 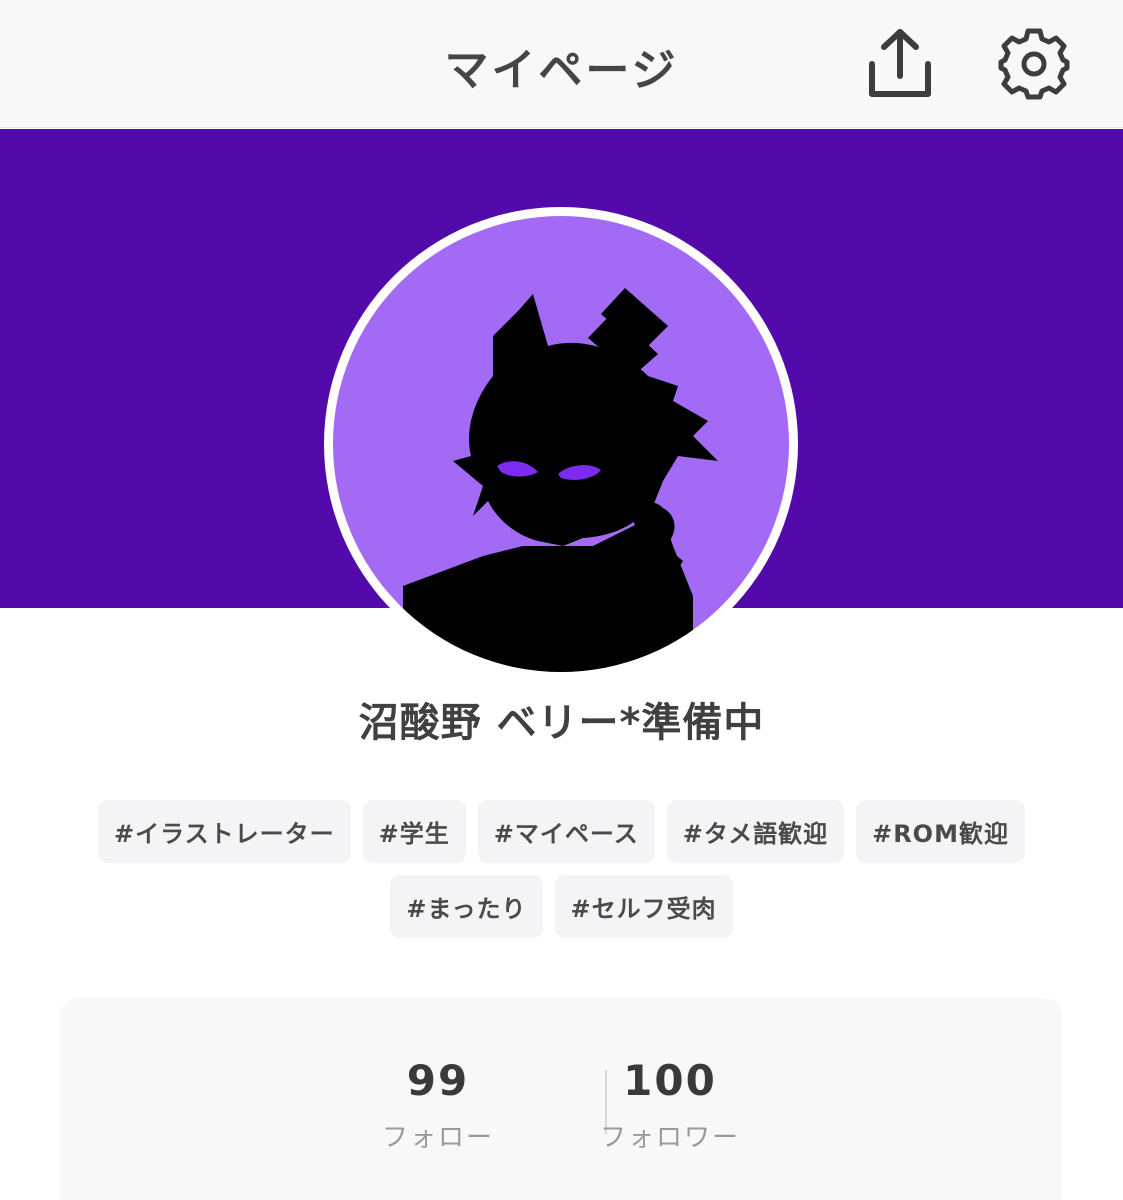 What do you see at coordinates (900, 64) in the screenshot?
I see `share-upload-icon` at bounding box center [900, 64].